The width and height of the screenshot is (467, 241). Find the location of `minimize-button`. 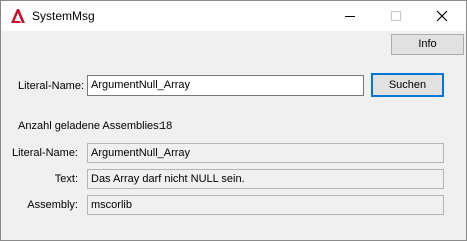

minimize-button is located at coordinates (350, 16).